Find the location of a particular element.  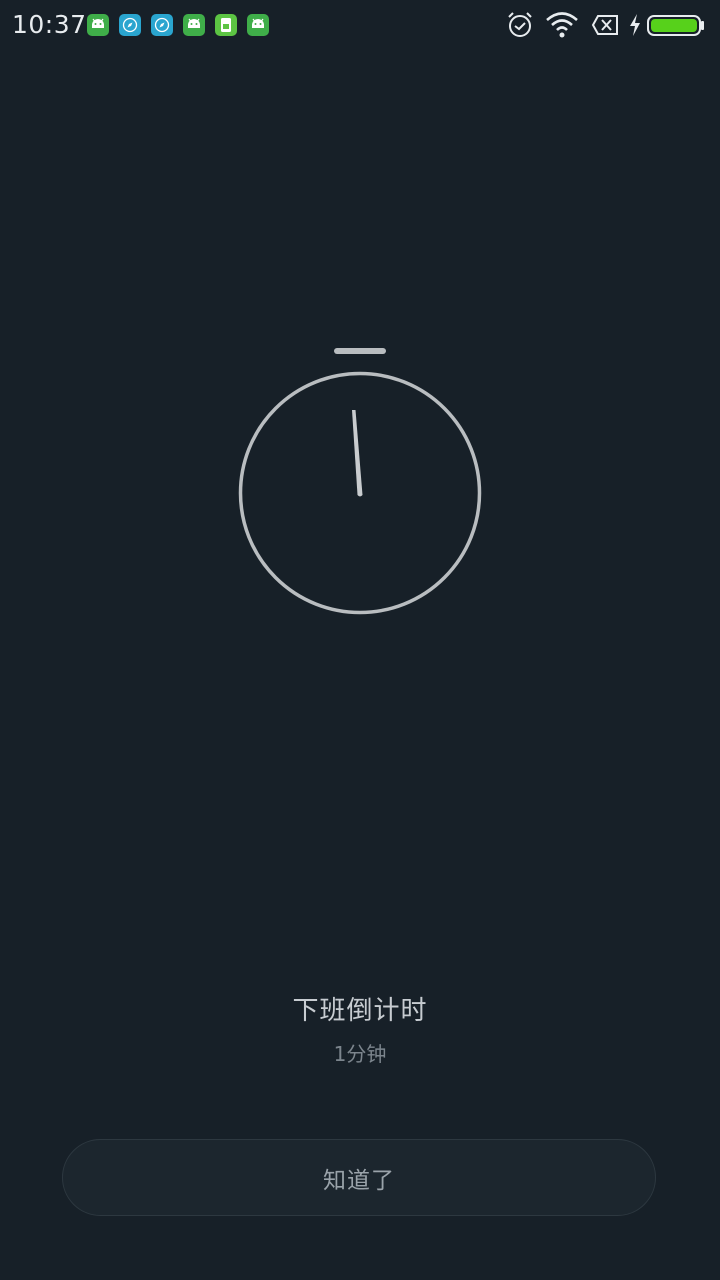

dismiss-button-label: 知道了 is located at coordinates (359, 1180).